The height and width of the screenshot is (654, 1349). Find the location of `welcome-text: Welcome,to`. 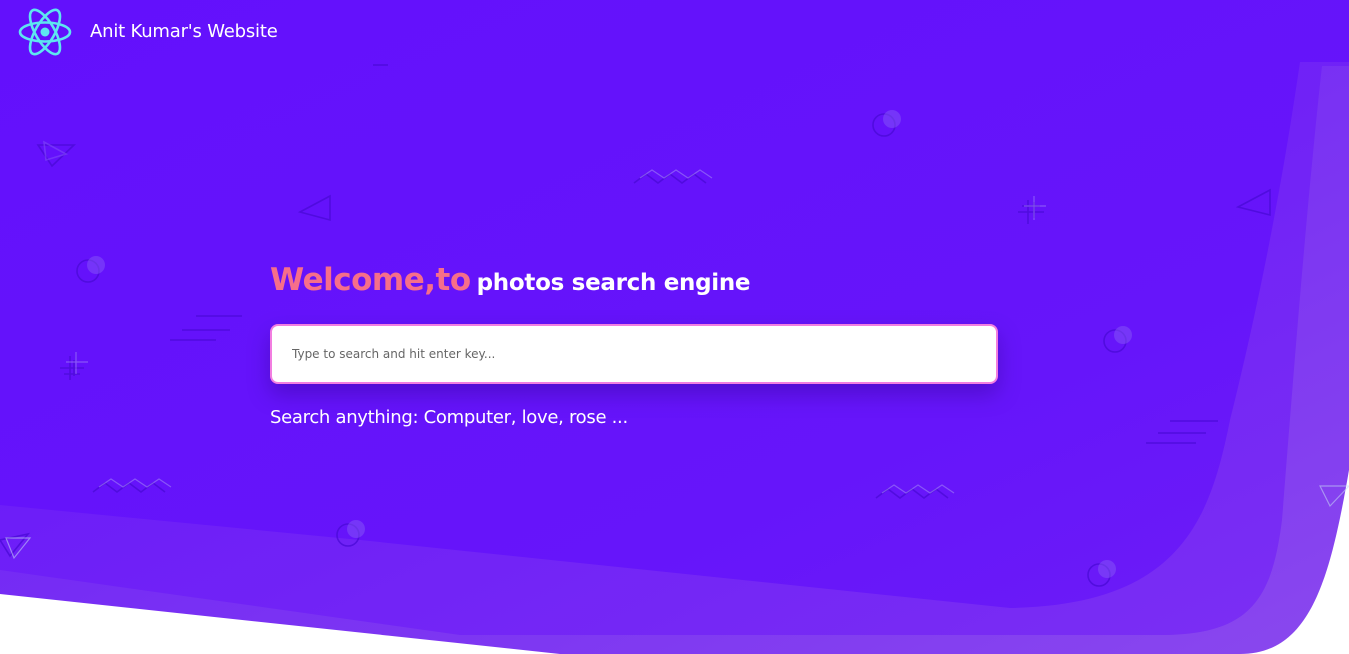

welcome-text: Welcome,to is located at coordinates (370, 280).